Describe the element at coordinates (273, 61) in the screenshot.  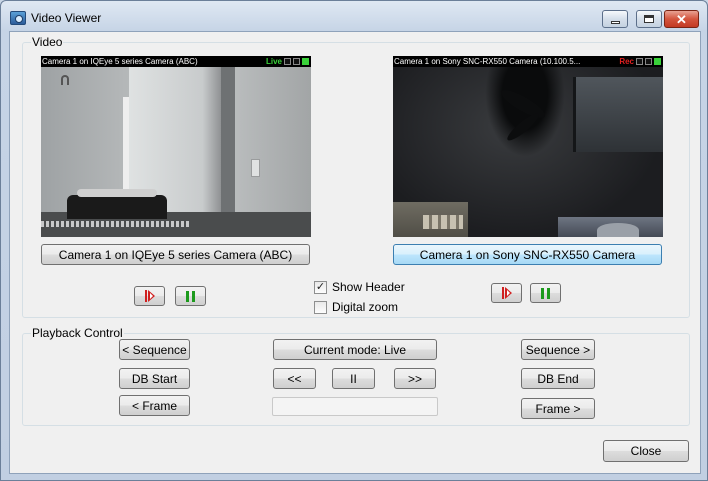
I see `live-badge: Live` at that location.